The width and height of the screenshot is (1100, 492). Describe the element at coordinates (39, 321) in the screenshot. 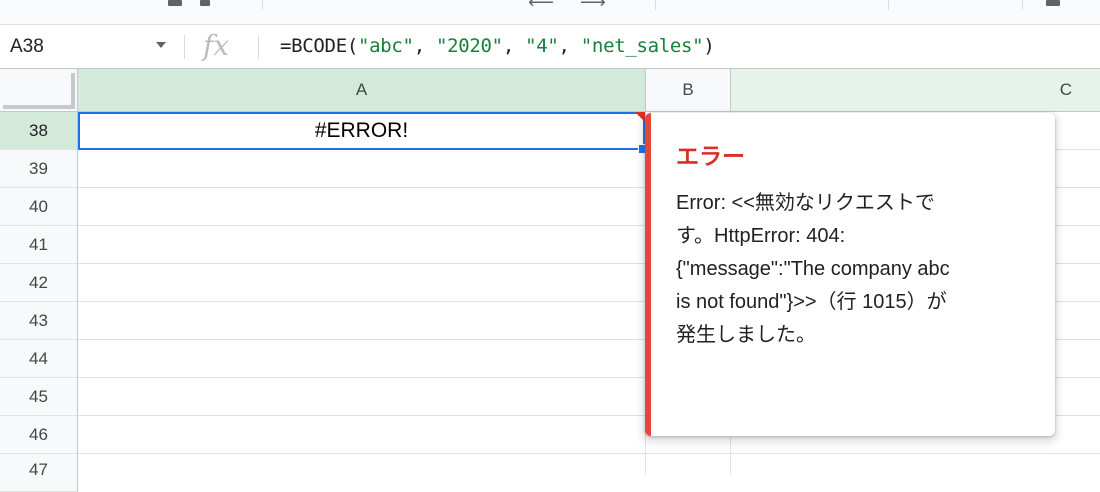

I see `row-header: 43` at that location.